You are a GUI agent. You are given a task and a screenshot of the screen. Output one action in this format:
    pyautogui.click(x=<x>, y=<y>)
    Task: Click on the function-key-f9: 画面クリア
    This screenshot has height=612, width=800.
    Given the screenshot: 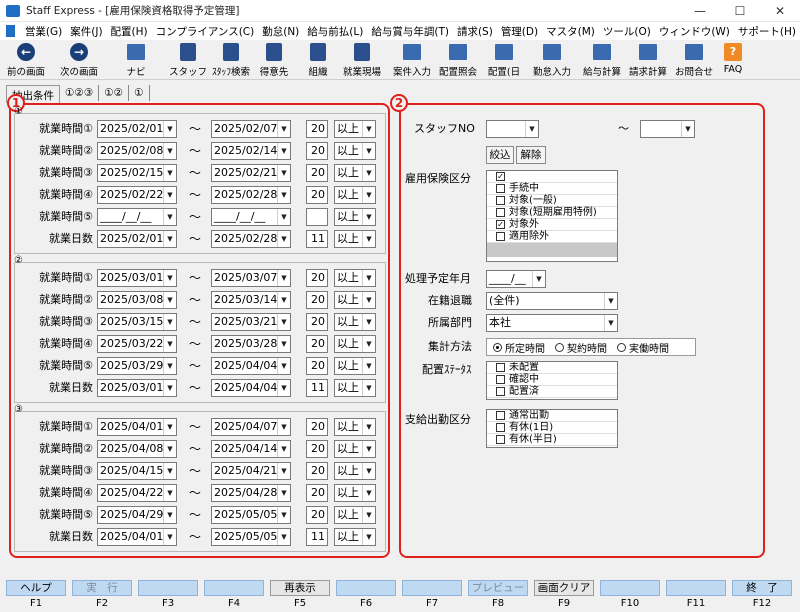 What is the action you would take?
    pyautogui.click(x=564, y=588)
    